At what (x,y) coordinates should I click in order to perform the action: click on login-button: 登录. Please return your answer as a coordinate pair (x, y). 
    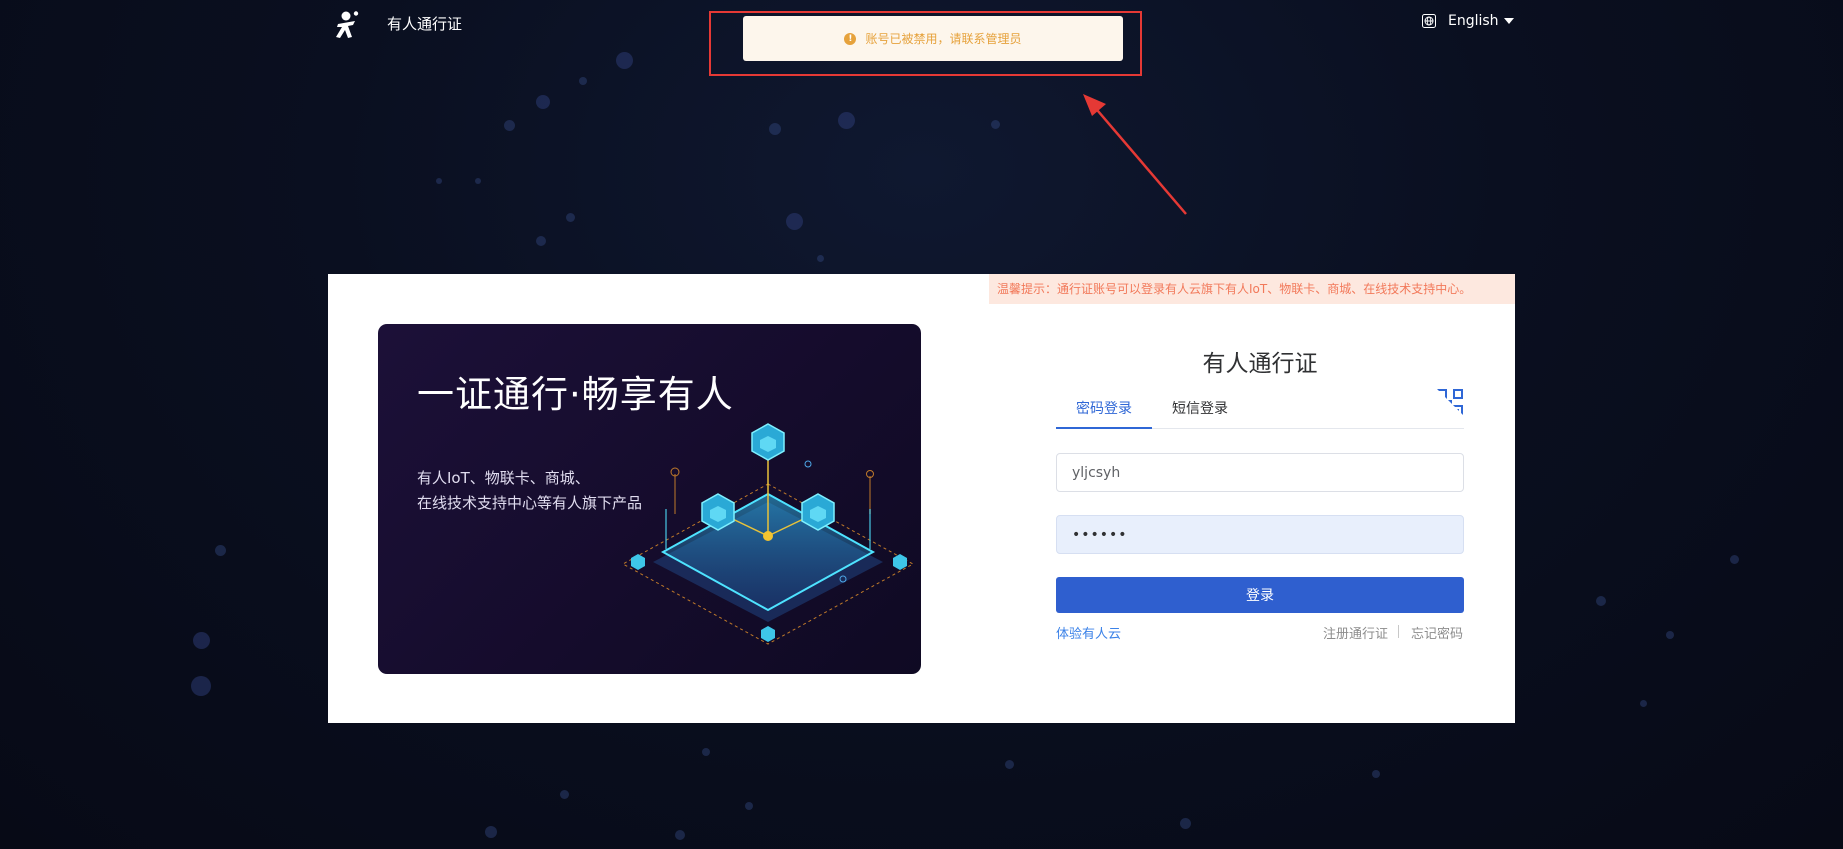
    Looking at the image, I should click on (1260, 595).